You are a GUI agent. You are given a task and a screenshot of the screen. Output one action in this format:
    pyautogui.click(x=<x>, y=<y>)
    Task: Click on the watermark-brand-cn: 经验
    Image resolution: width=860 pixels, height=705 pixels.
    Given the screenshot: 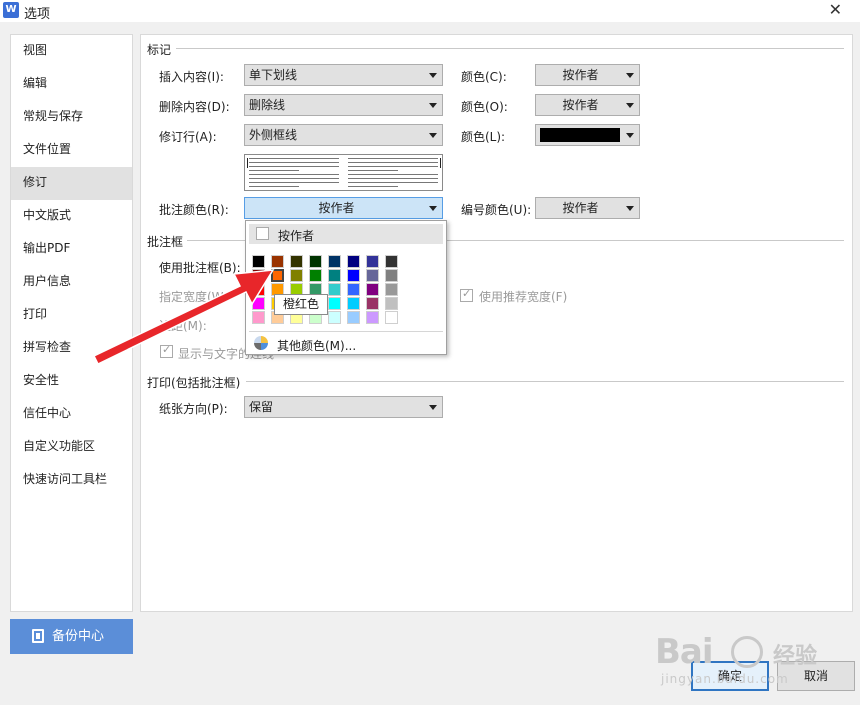 What is the action you would take?
    pyautogui.click(x=795, y=656)
    